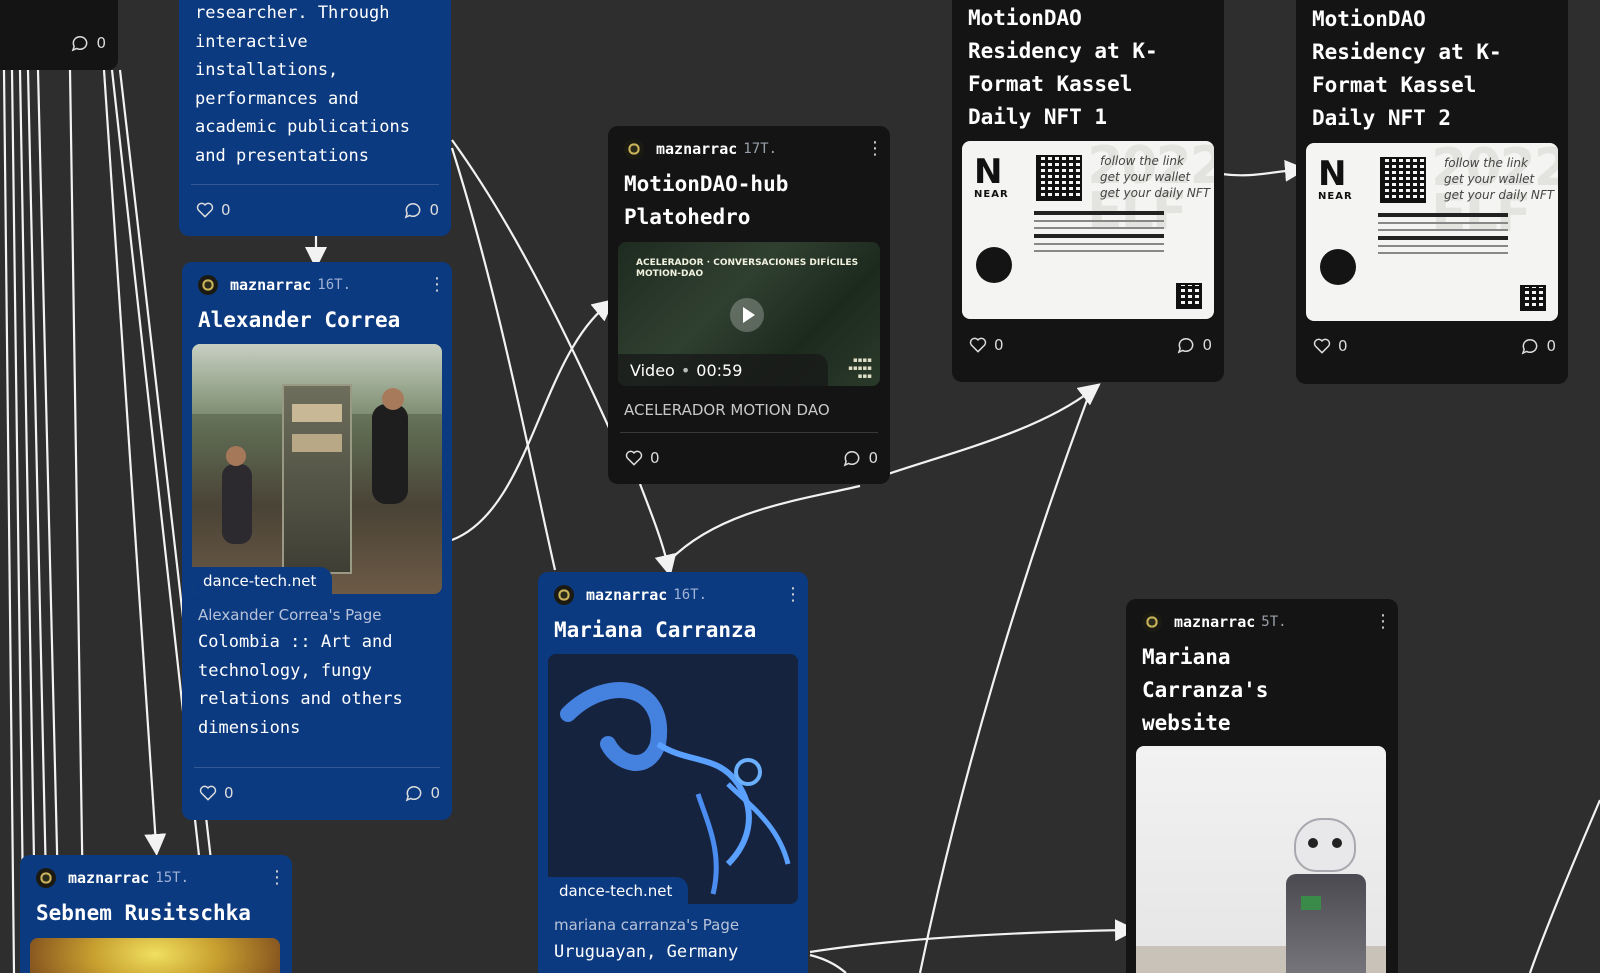  What do you see at coordinates (1274, 622) in the screenshot?
I see `post-age: 5T.` at bounding box center [1274, 622].